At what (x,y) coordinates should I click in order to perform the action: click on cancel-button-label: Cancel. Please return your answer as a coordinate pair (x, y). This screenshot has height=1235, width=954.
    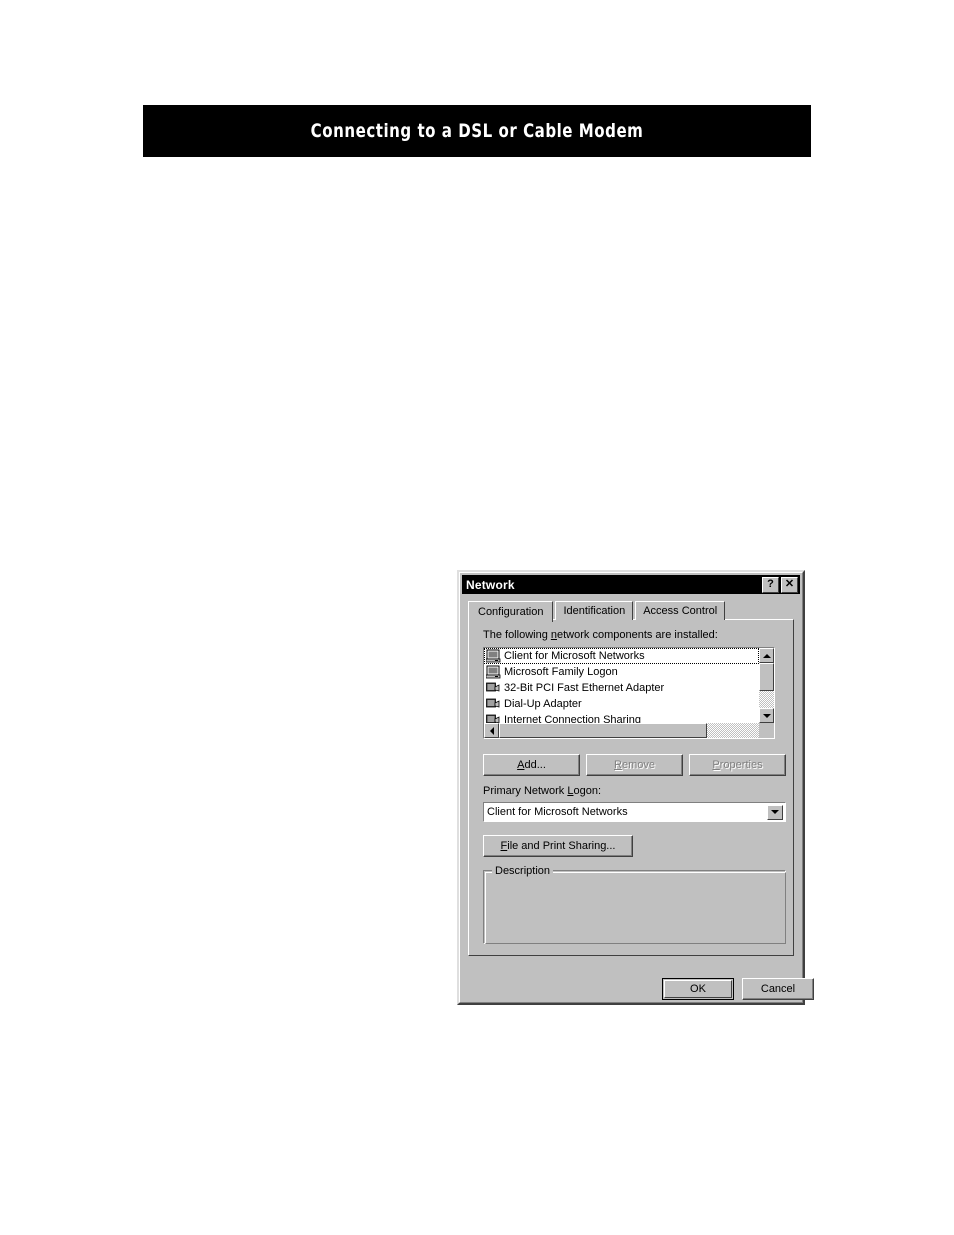
    Looking at the image, I should click on (778, 989).